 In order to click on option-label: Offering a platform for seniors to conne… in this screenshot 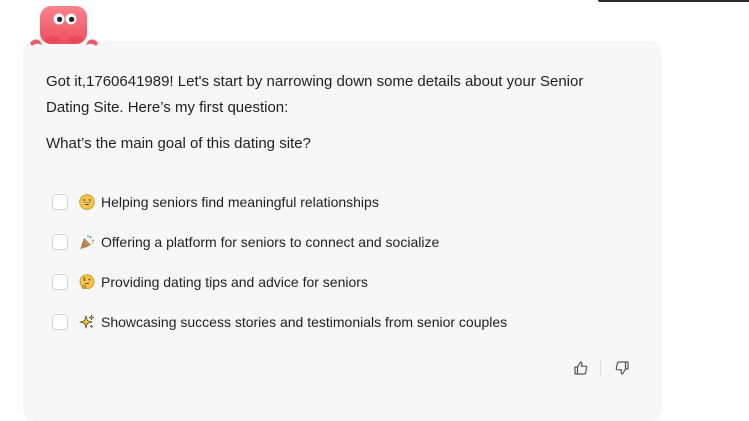, I will do `click(270, 242)`.